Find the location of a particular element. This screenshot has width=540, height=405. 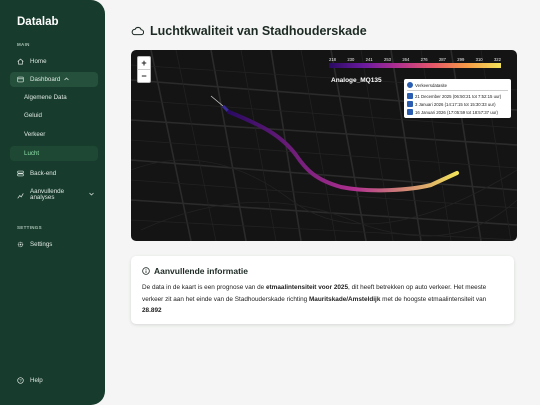

nav-item-settings: Settings is located at coordinates (54, 244).